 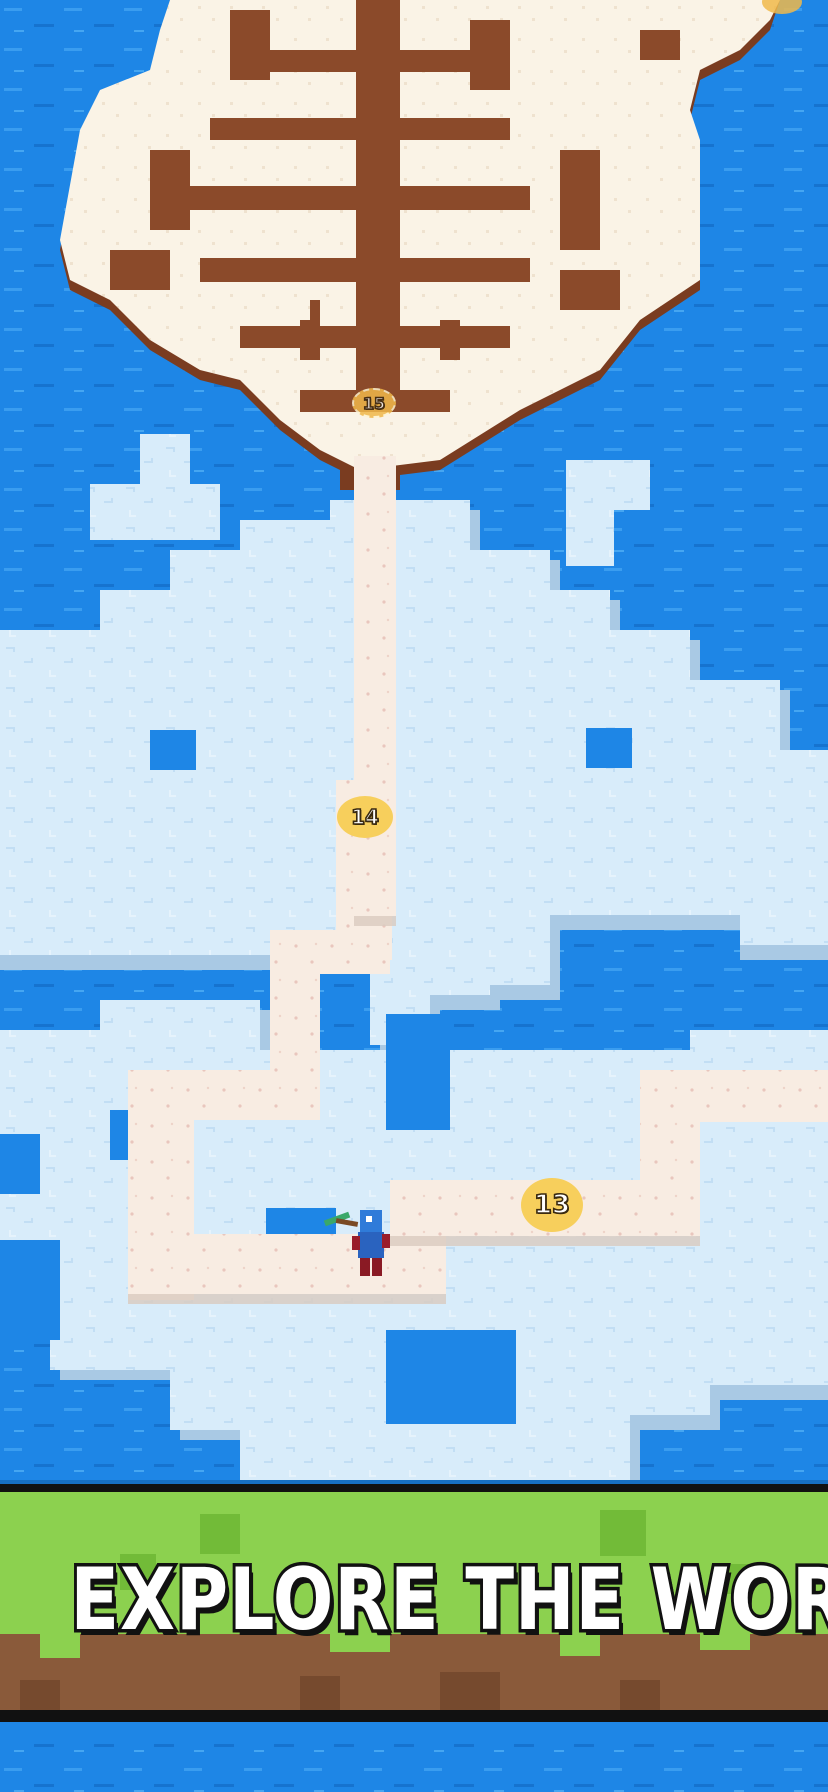 I want to click on player-character-icon, so click(x=362, y=1244).